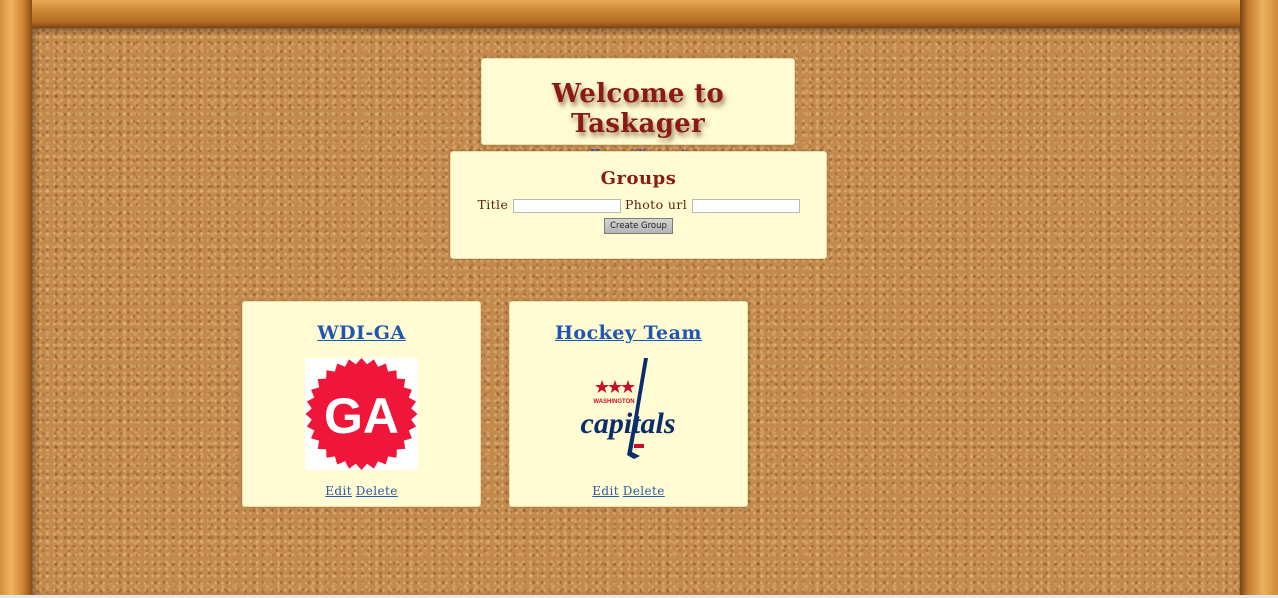  What do you see at coordinates (745, 205) in the screenshot?
I see `photo-url-input` at bounding box center [745, 205].